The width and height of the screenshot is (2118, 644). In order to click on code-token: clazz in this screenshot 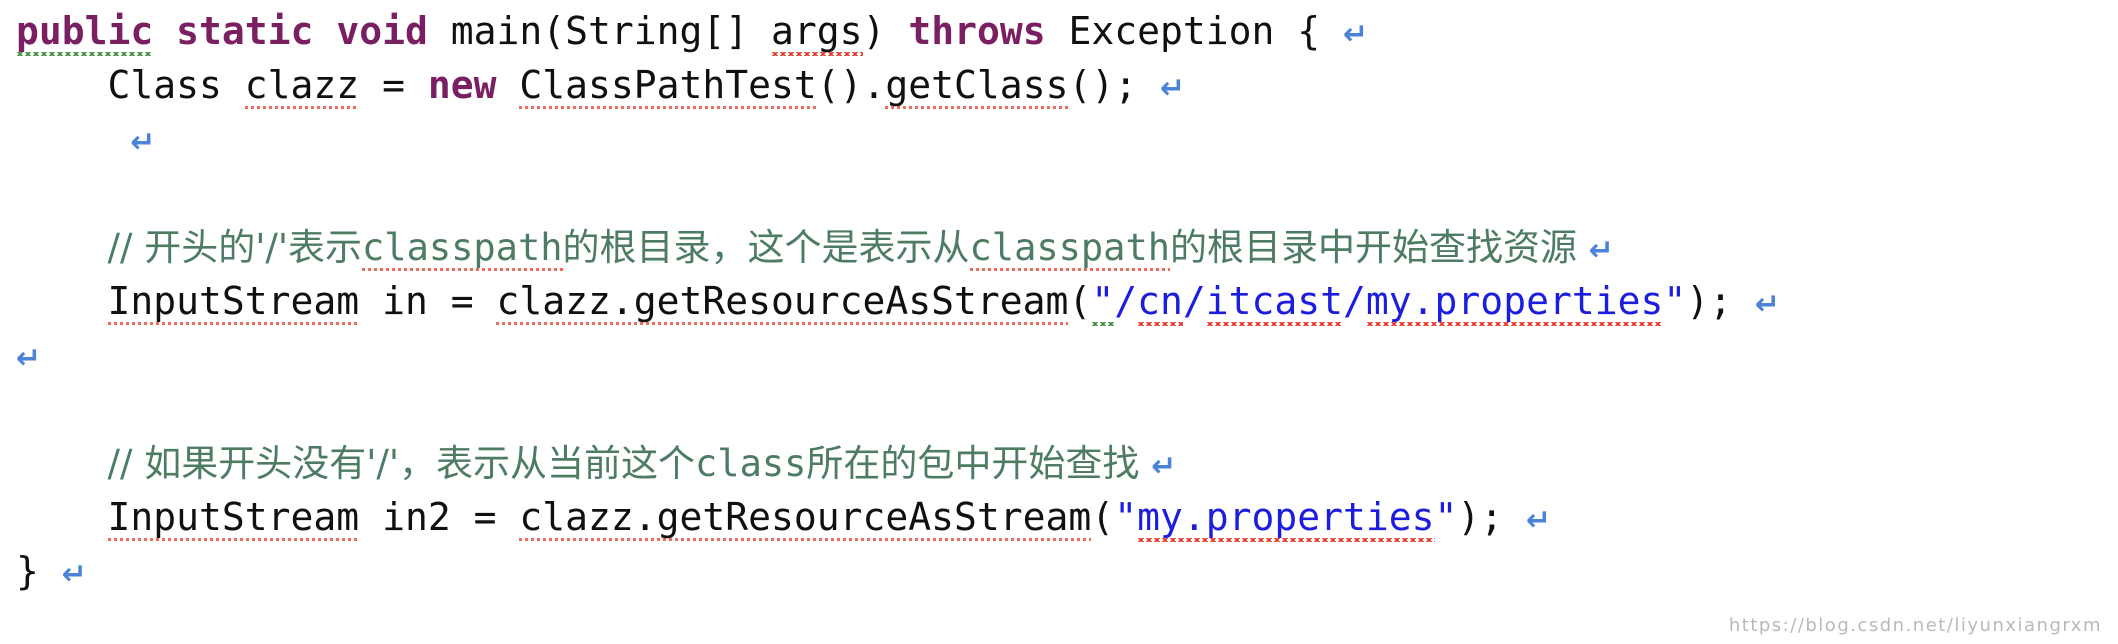, I will do `click(302, 87)`.